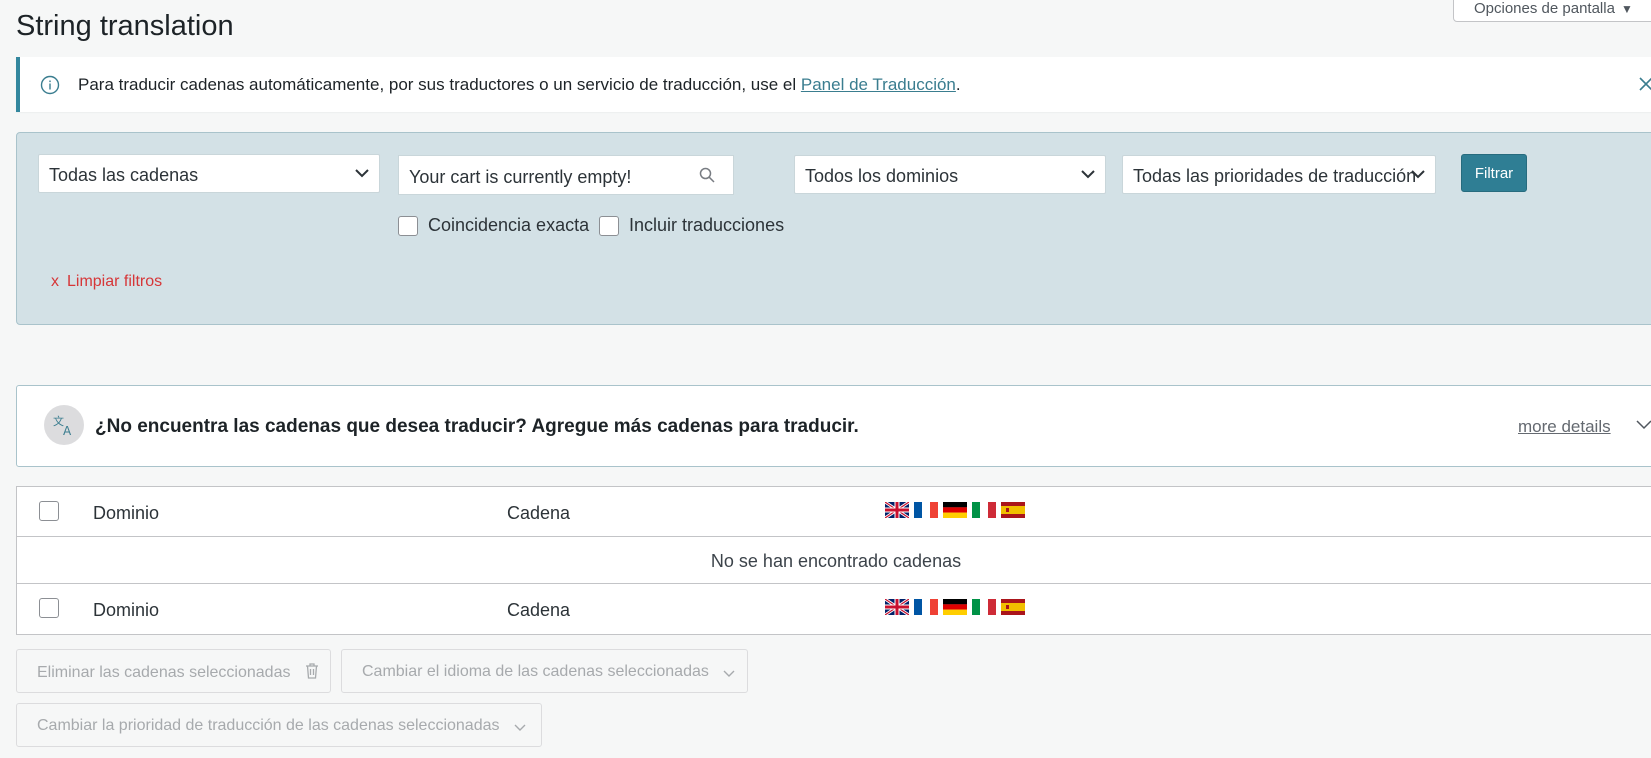 This screenshot has width=1651, height=758. What do you see at coordinates (1275, 176) in the screenshot?
I see `priority-select-value: Todas las prioridades de traducción` at bounding box center [1275, 176].